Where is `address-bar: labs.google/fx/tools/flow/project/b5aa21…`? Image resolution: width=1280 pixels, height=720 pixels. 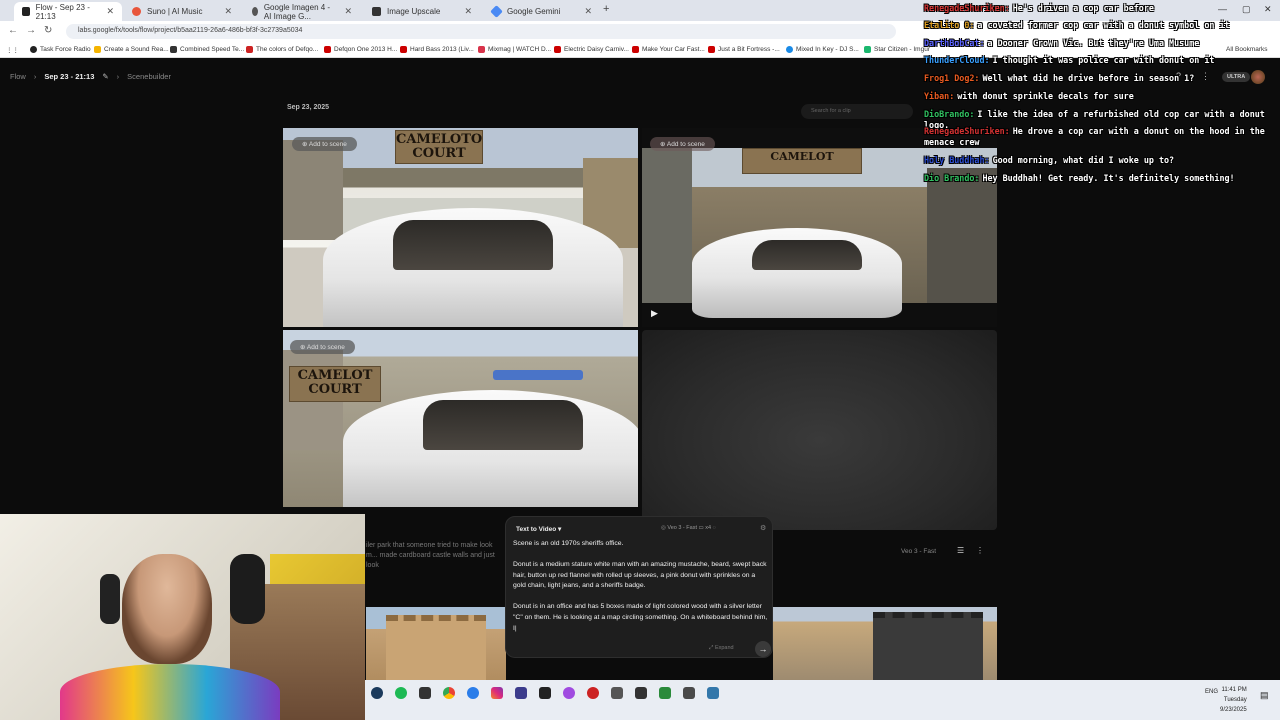
address-bar: labs.google/fx/tools/flow/project/b5aa21… is located at coordinates (481, 31).